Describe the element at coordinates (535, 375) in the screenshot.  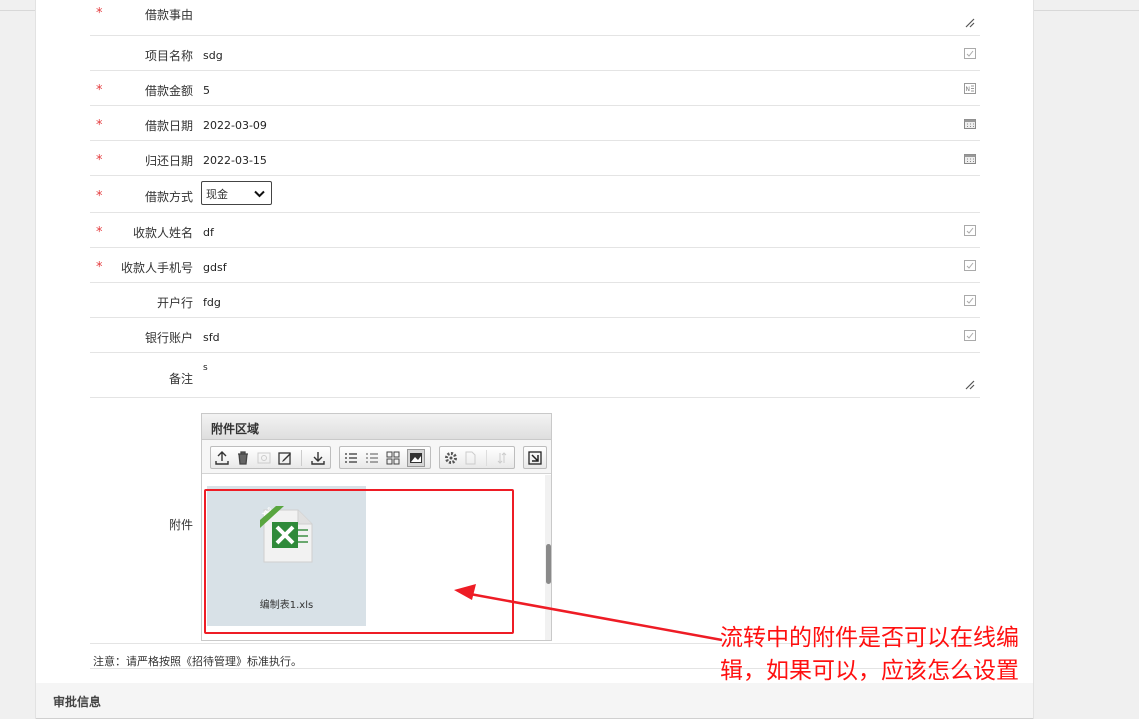
I see `row-remark: 备注 s` at that location.